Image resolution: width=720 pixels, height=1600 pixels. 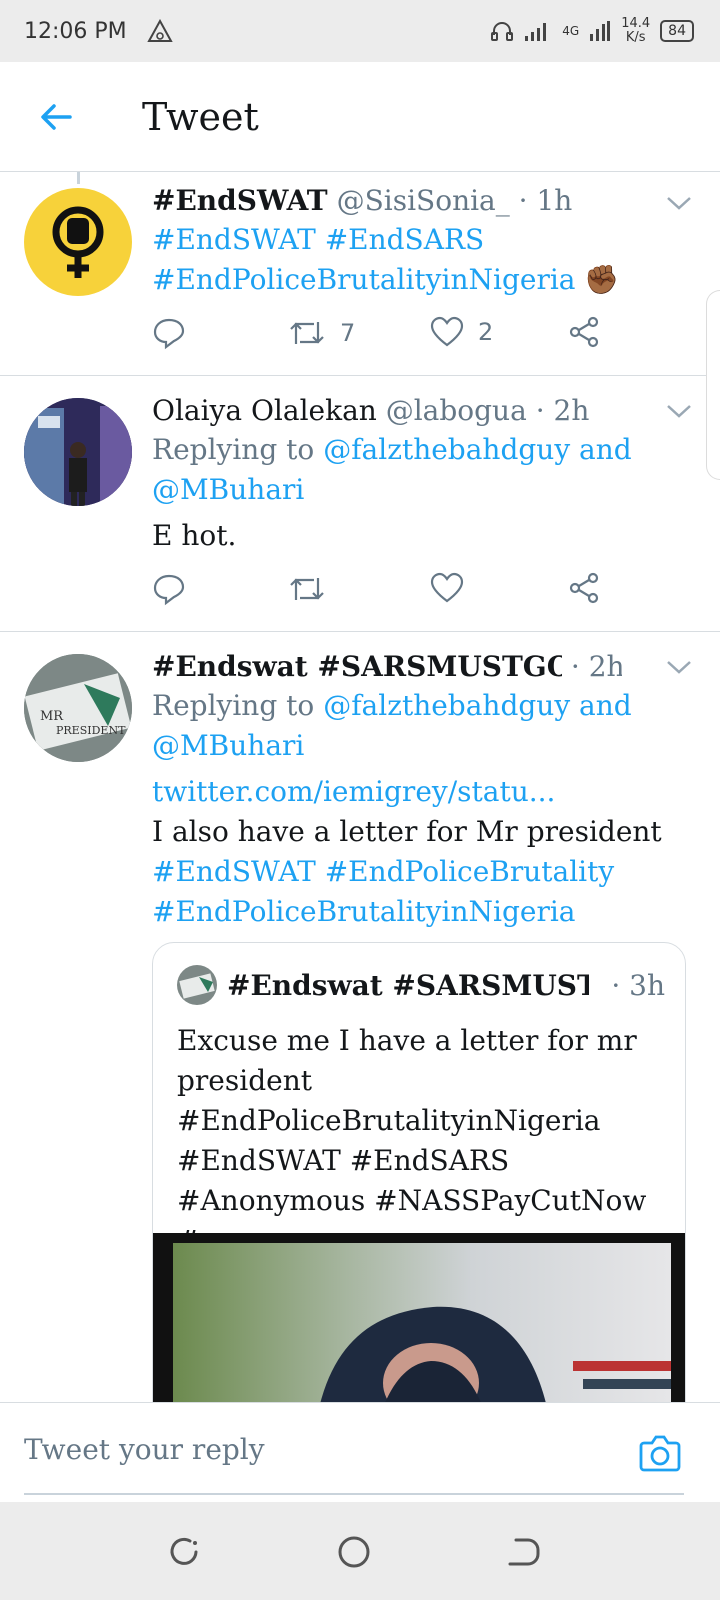 What do you see at coordinates (240, 200) in the screenshot?
I see `display-name: #EndSWAT` at bounding box center [240, 200].